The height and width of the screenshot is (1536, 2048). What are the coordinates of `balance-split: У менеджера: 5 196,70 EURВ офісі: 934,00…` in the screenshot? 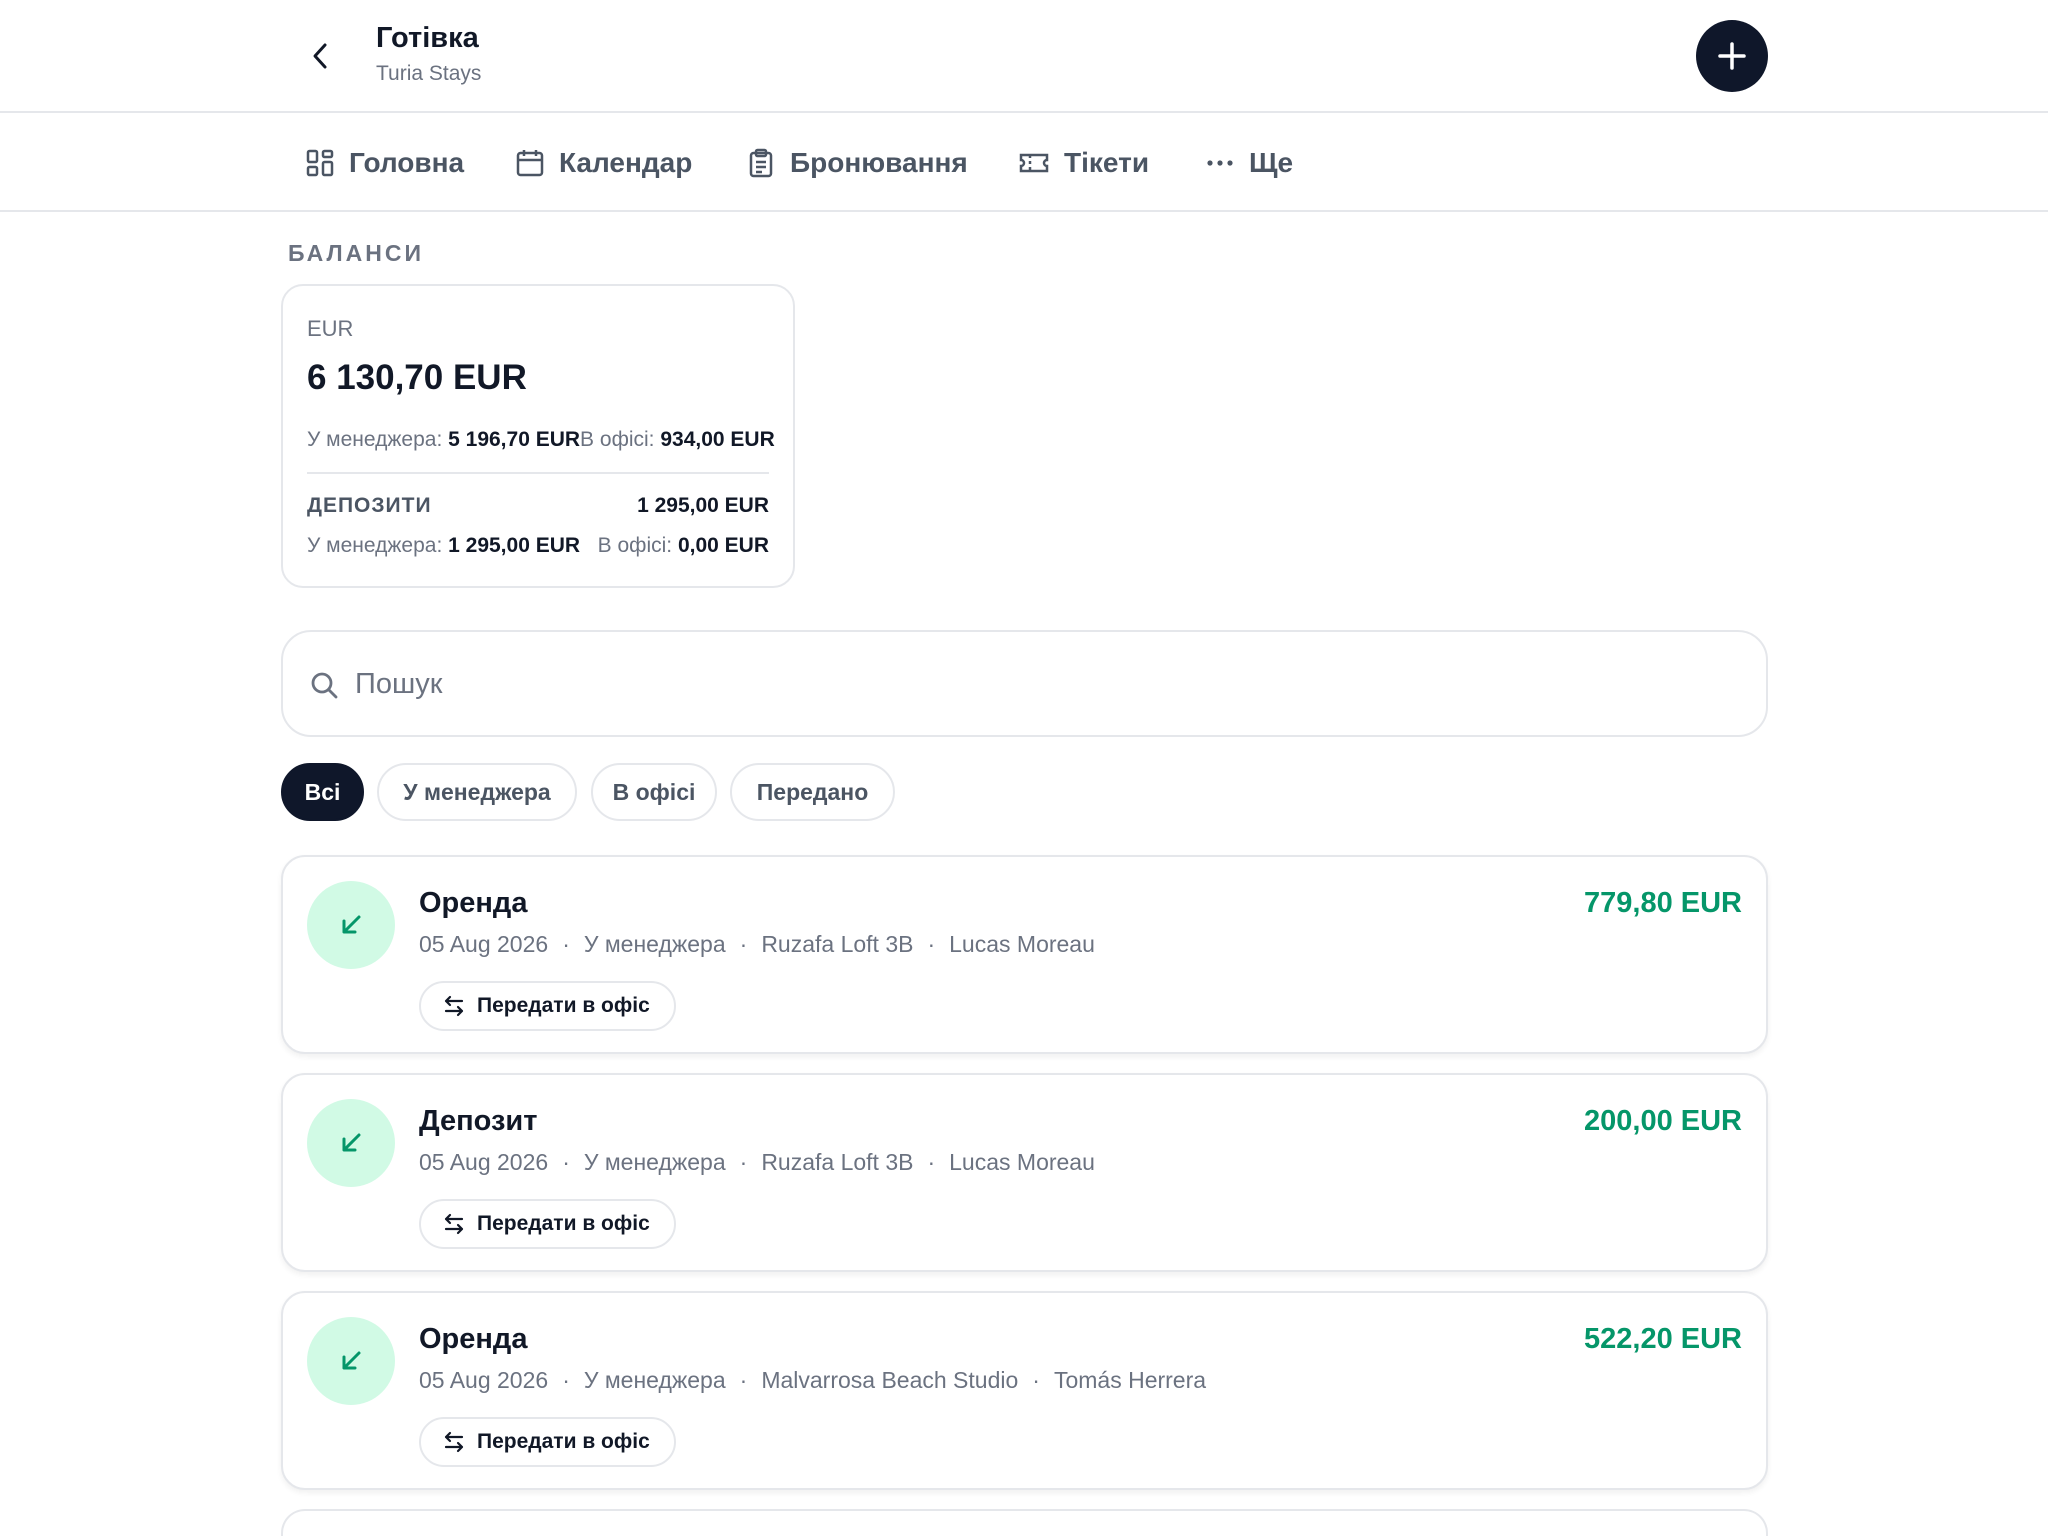 It's located at (541, 440).